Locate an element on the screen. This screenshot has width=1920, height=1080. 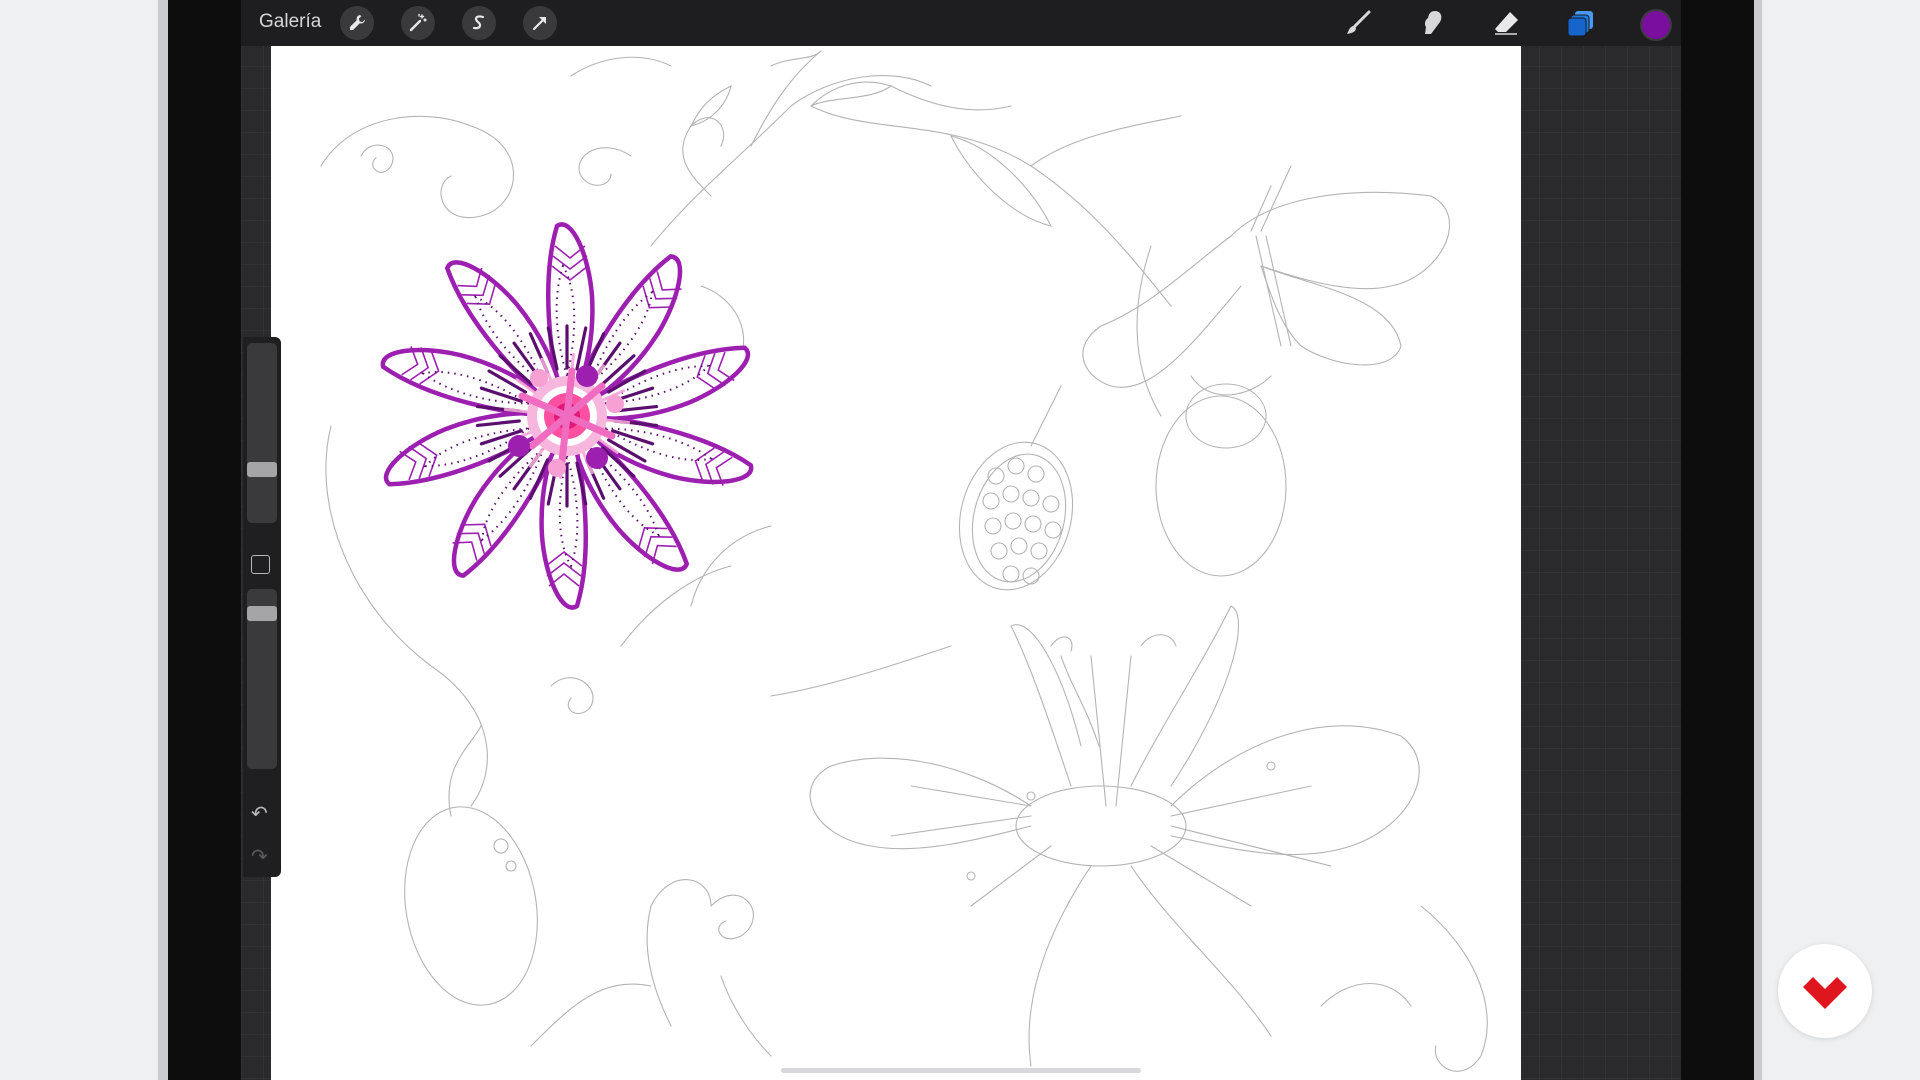
brush-size-knob is located at coordinates (262, 469).